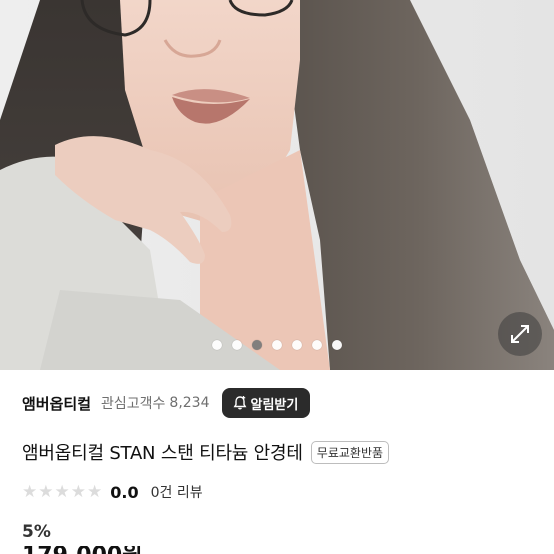 Image resolution: width=554 pixels, height=554 pixels. I want to click on bell-plus-icon, so click(239, 403).